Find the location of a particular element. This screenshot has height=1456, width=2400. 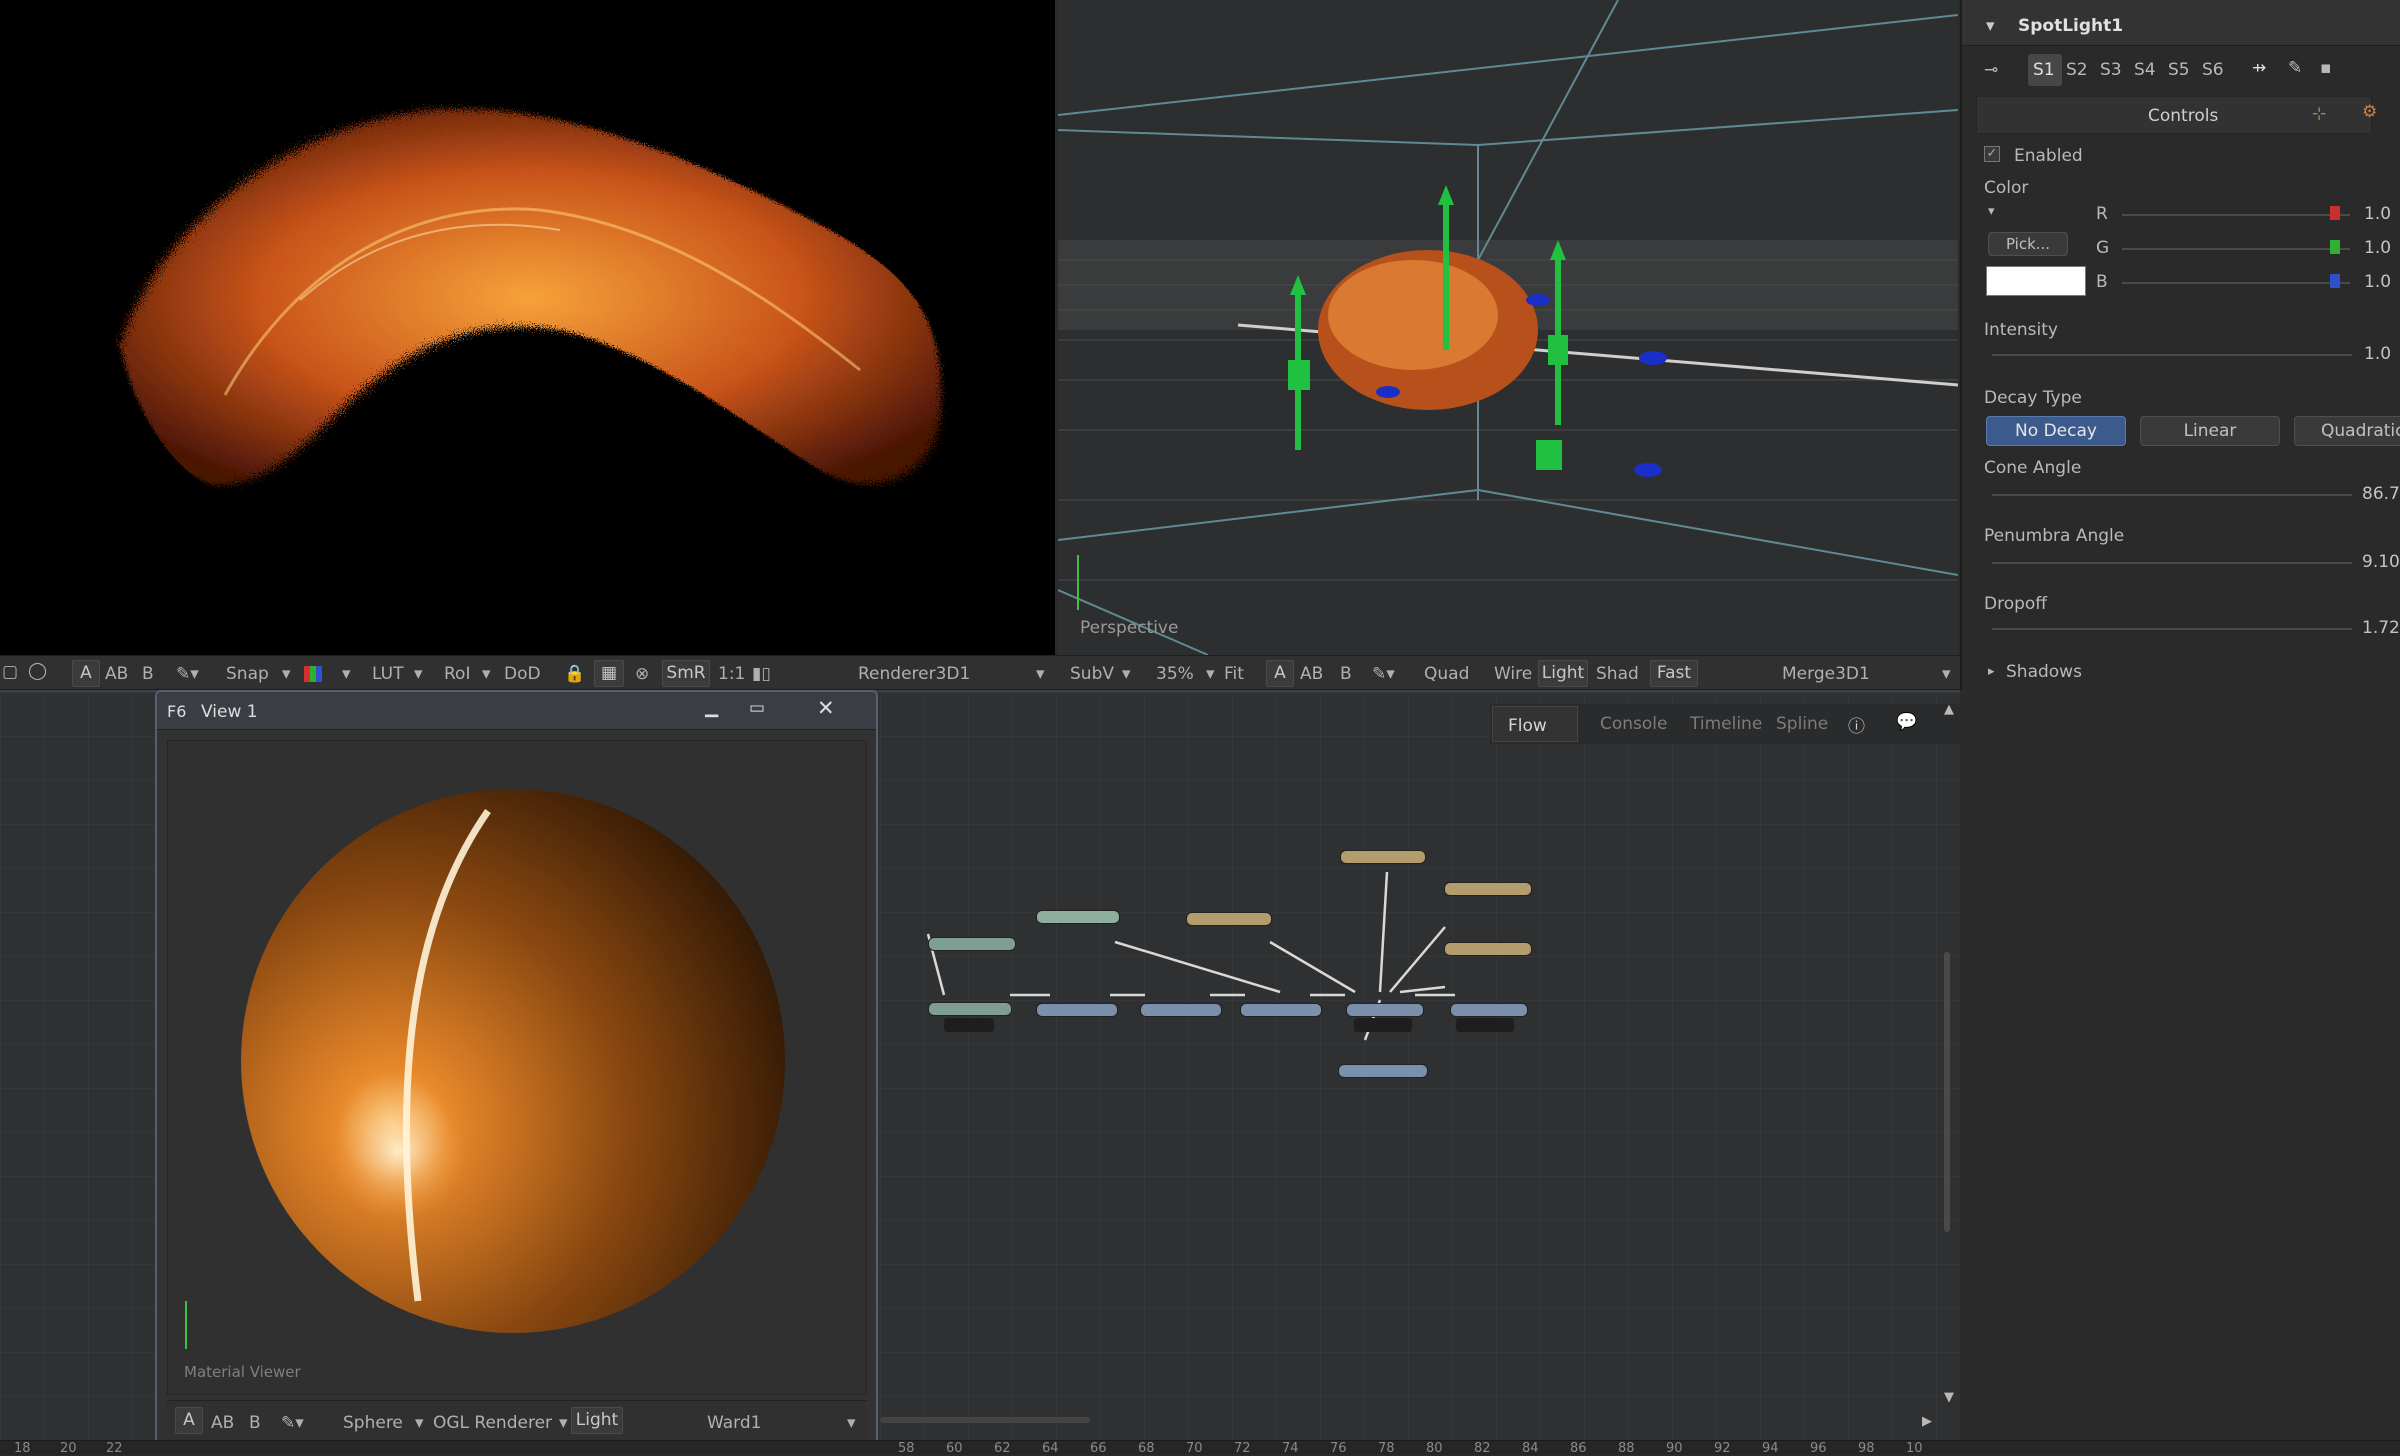

circle-icon: ◯ is located at coordinates (37, 671).